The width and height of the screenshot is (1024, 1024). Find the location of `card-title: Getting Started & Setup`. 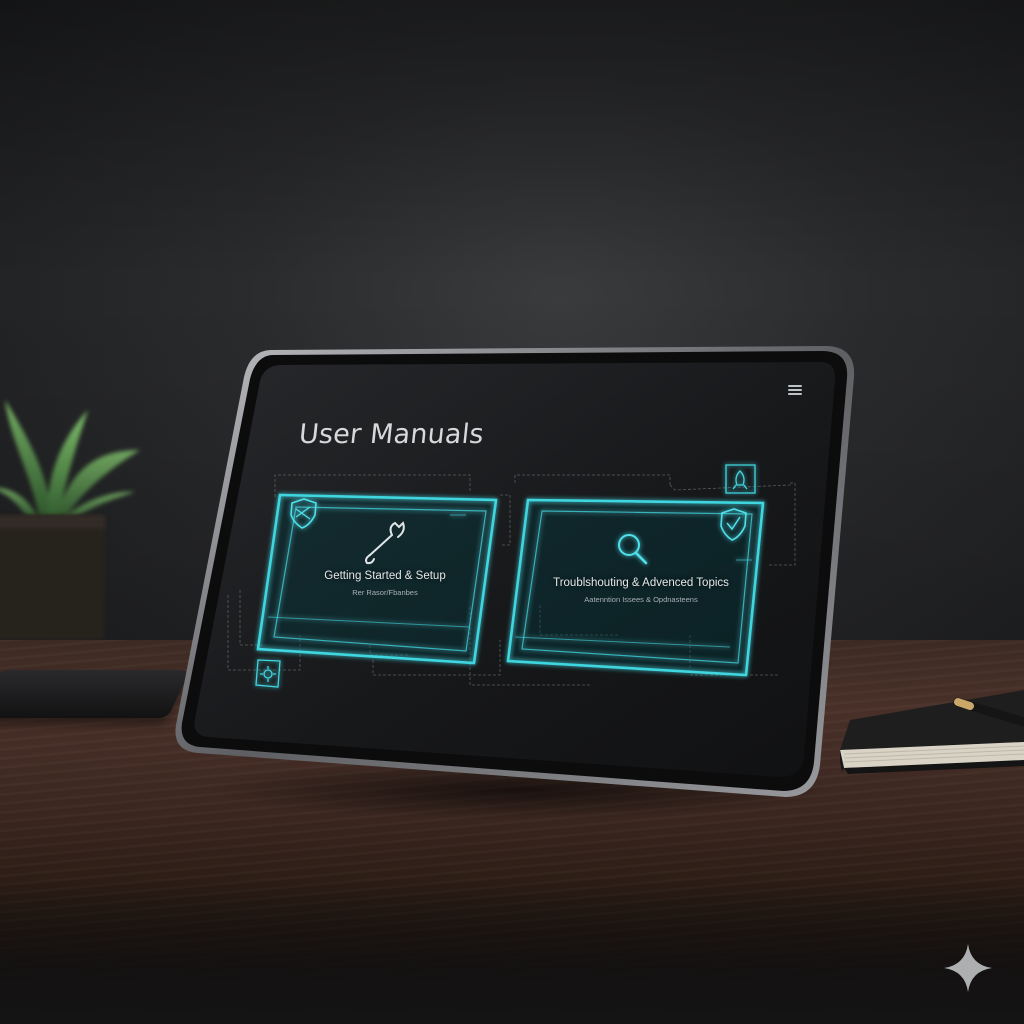

card-title: Getting Started & Setup is located at coordinates (385, 576).